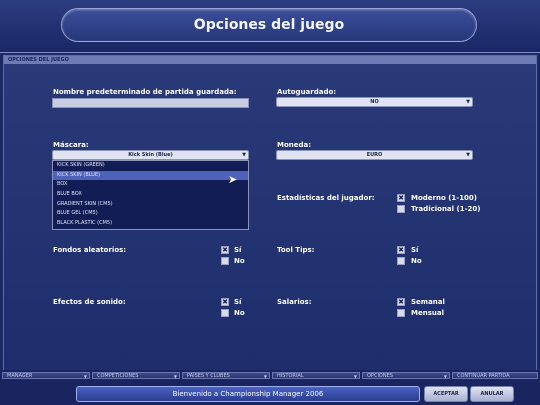  What do you see at coordinates (239, 313) in the screenshot?
I see `sound-effects-no-label: No` at bounding box center [239, 313].